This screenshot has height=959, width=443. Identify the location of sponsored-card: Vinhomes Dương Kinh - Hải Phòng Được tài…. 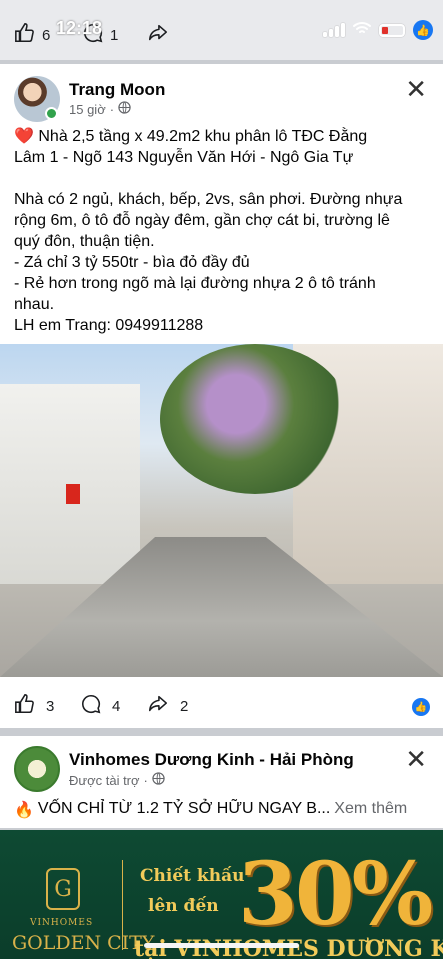
(221, 782).